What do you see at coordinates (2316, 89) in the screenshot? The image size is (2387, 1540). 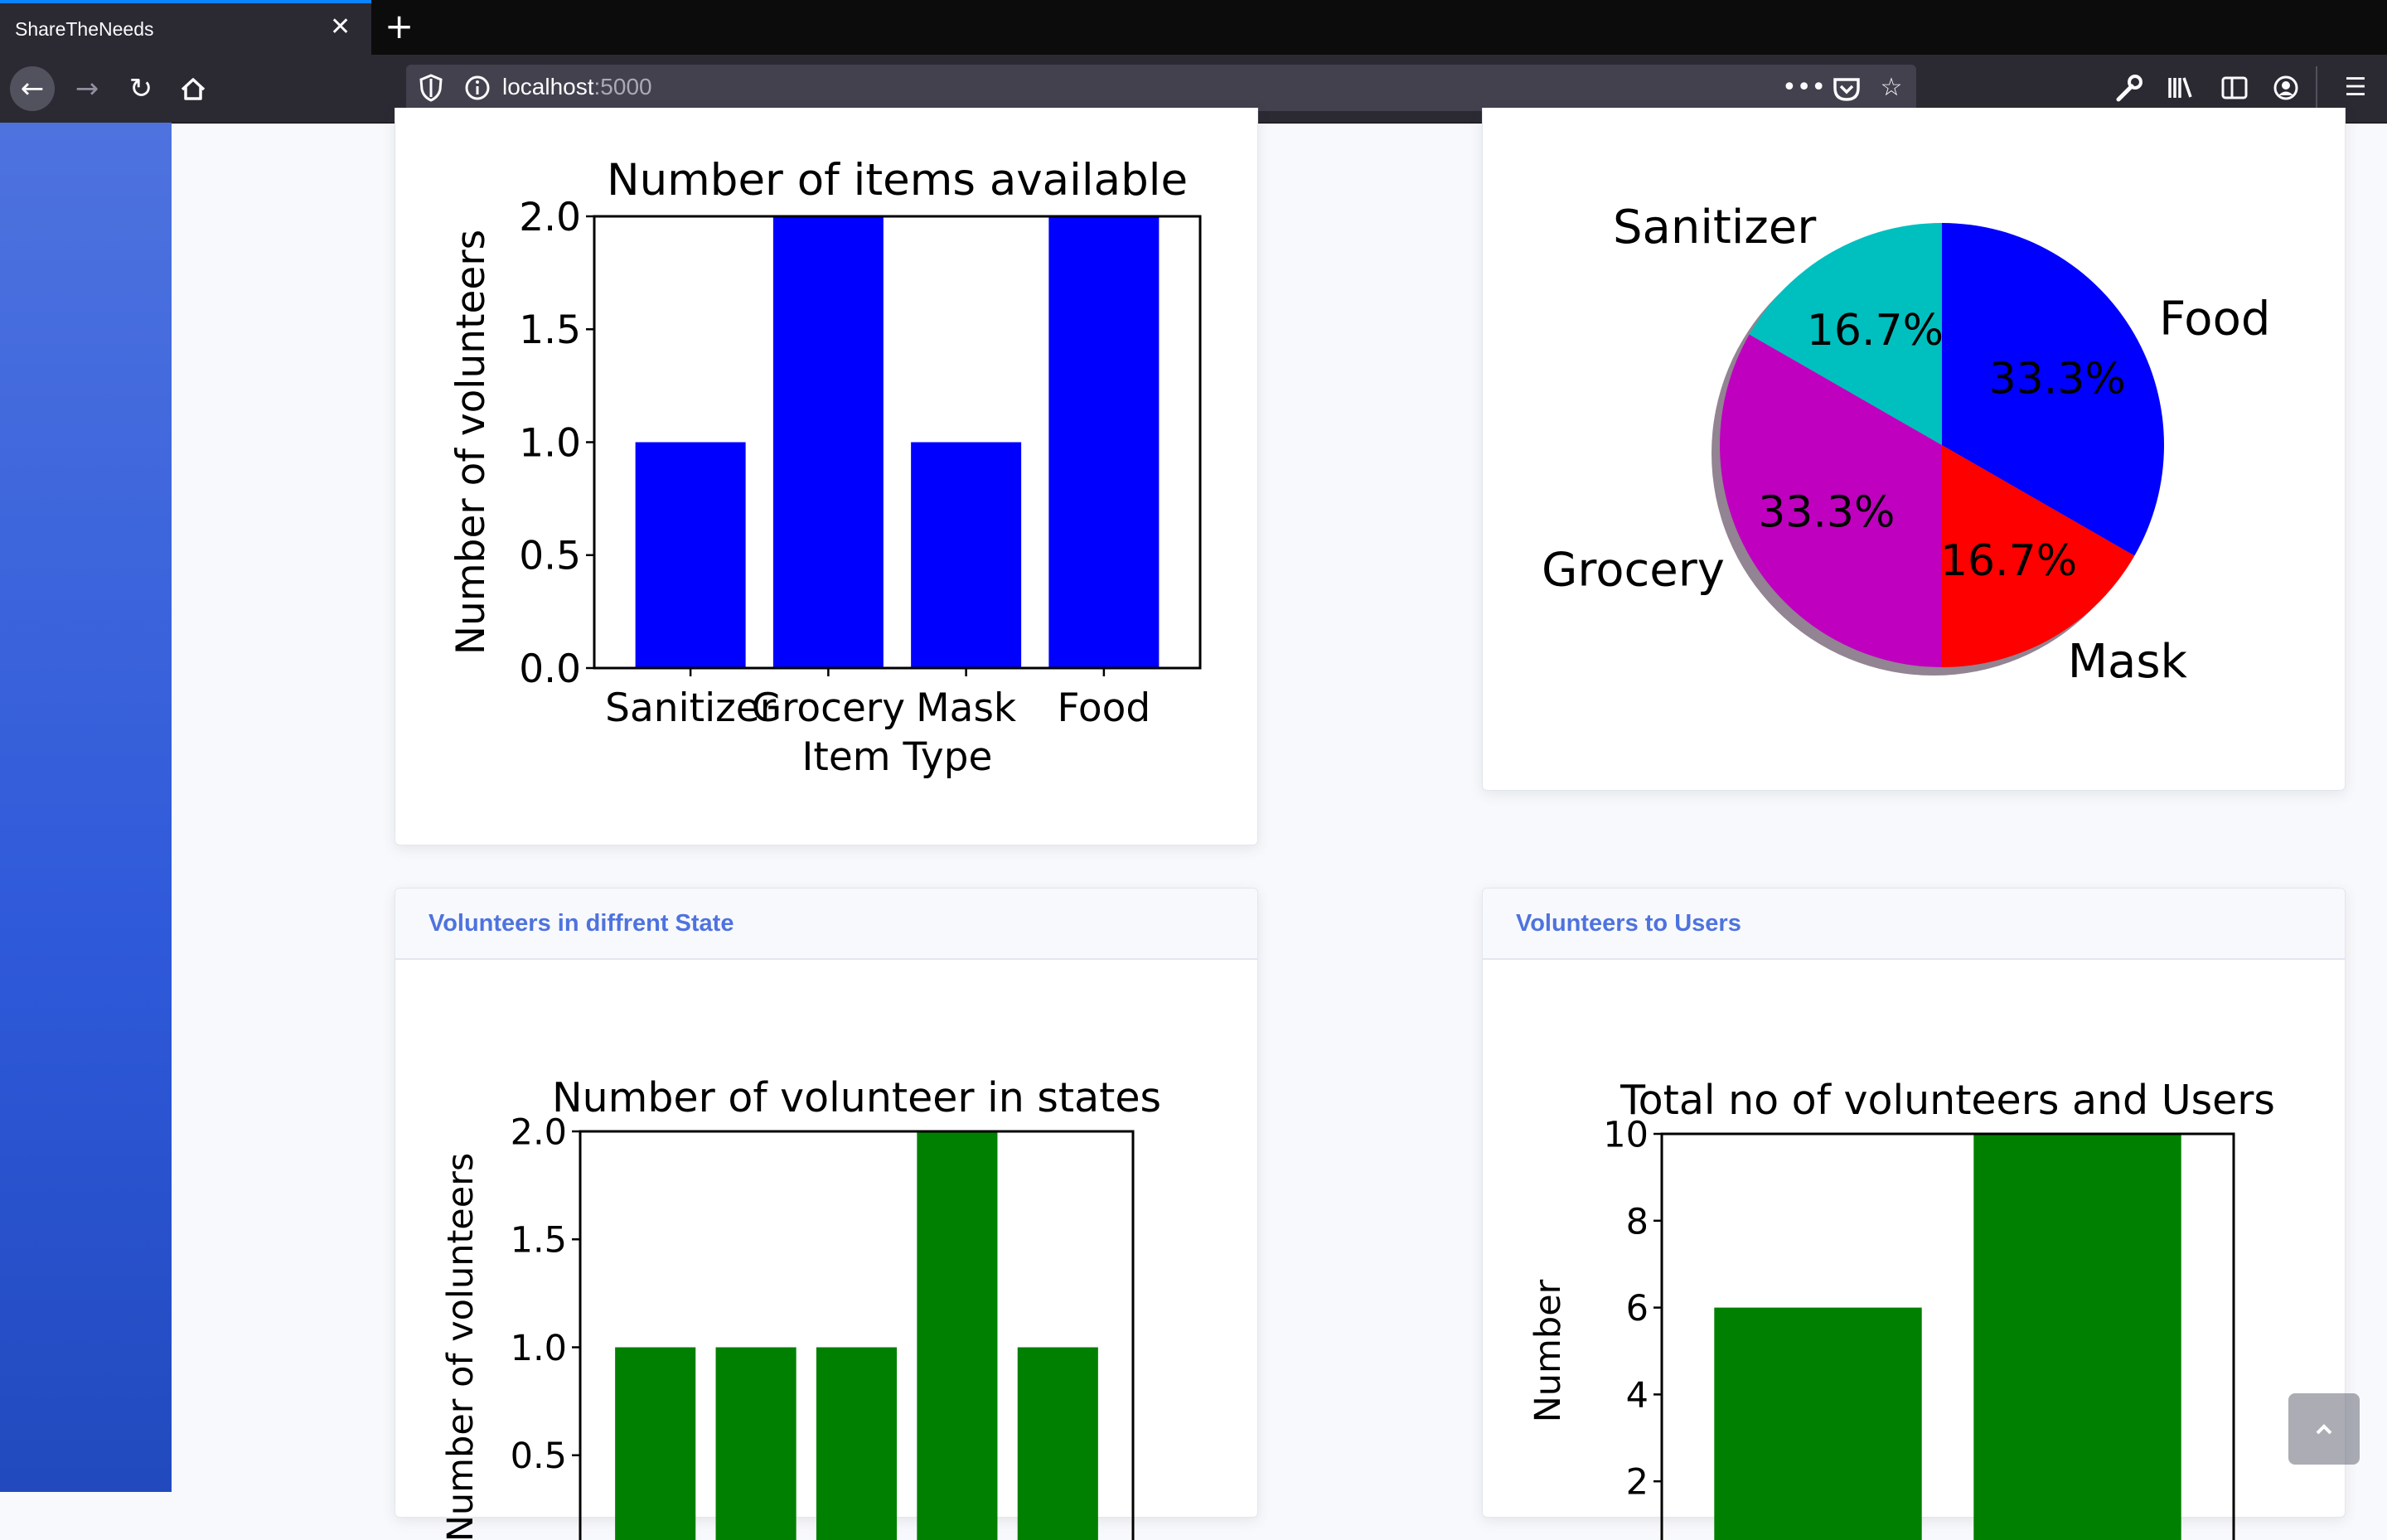 I see `toolbar-divider` at bounding box center [2316, 89].